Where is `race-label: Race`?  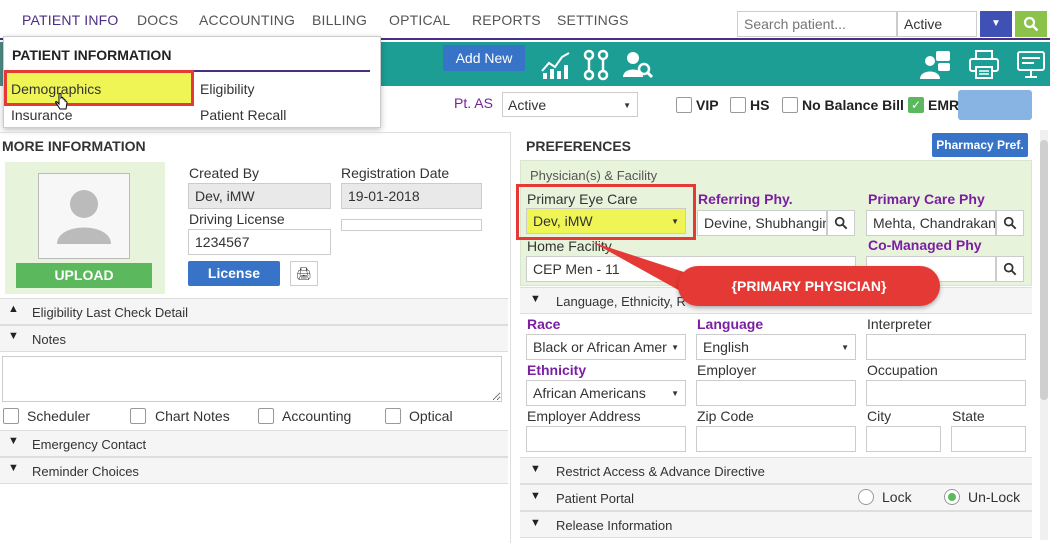
race-label: Race is located at coordinates (544, 324).